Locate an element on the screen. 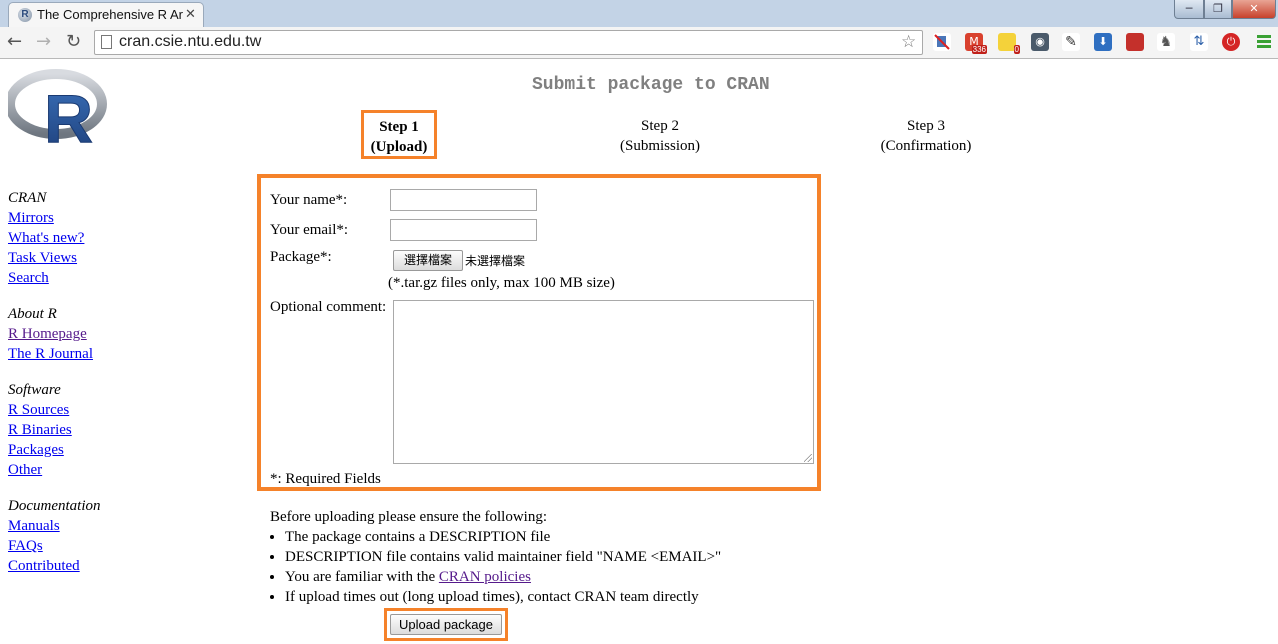 Image resolution: width=1278 pixels, height=644 pixels. step-1-upload: Step 1 (Upload) is located at coordinates (399, 134).